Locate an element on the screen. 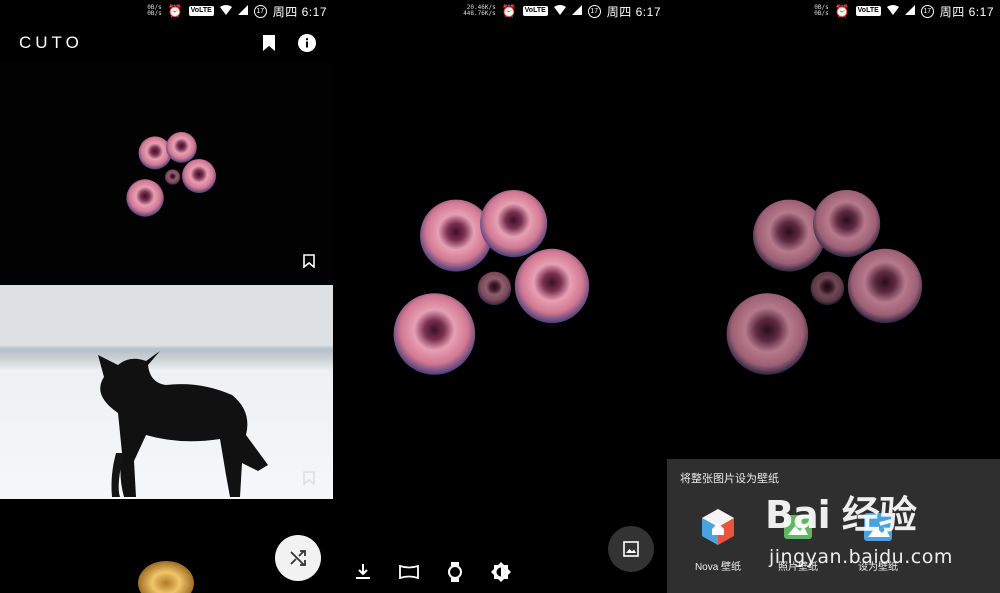  pink-roses-fullscreen-image is located at coordinates (491, 282).